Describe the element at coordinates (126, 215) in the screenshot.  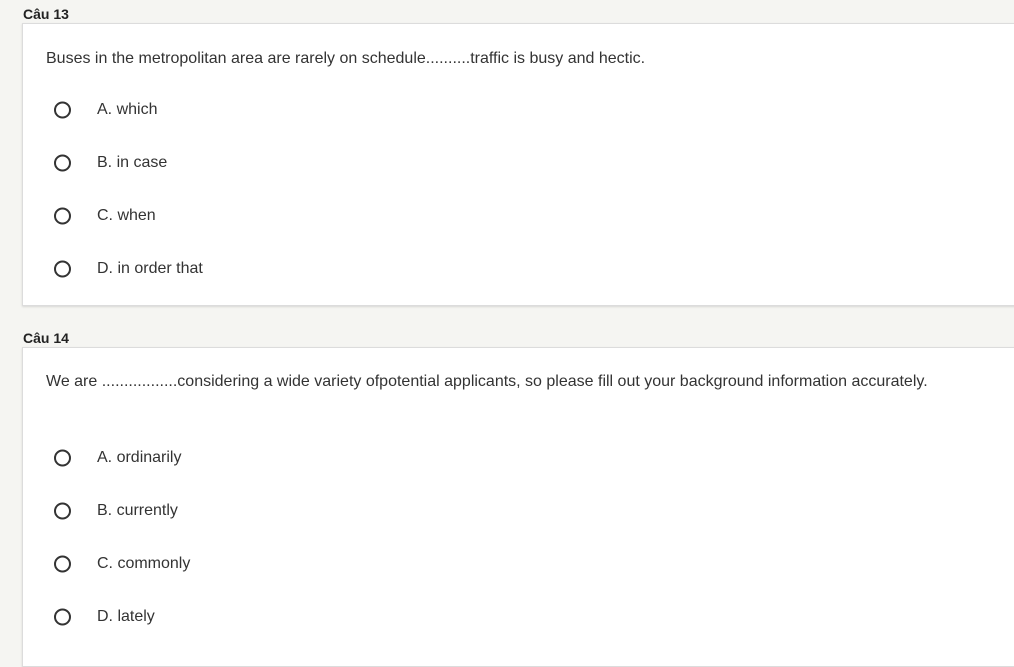
I see `option-label: C. when` at that location.